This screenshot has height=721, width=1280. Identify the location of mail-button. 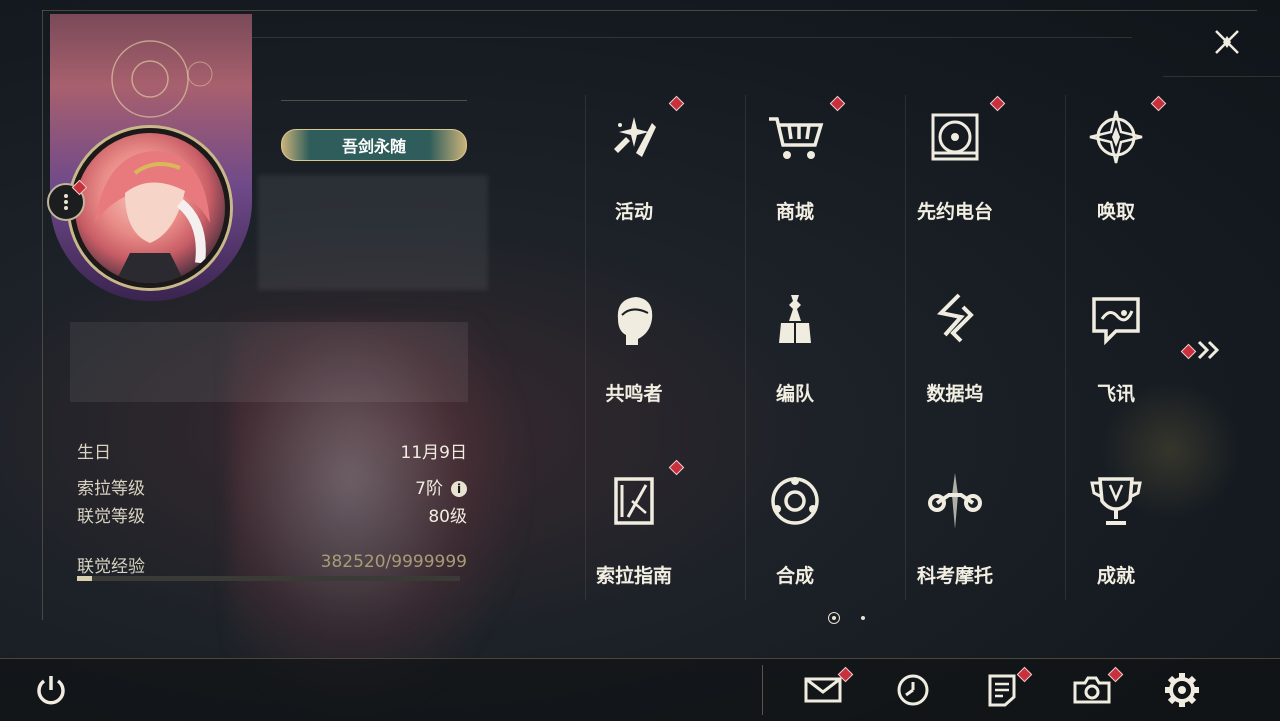
(823, 690).